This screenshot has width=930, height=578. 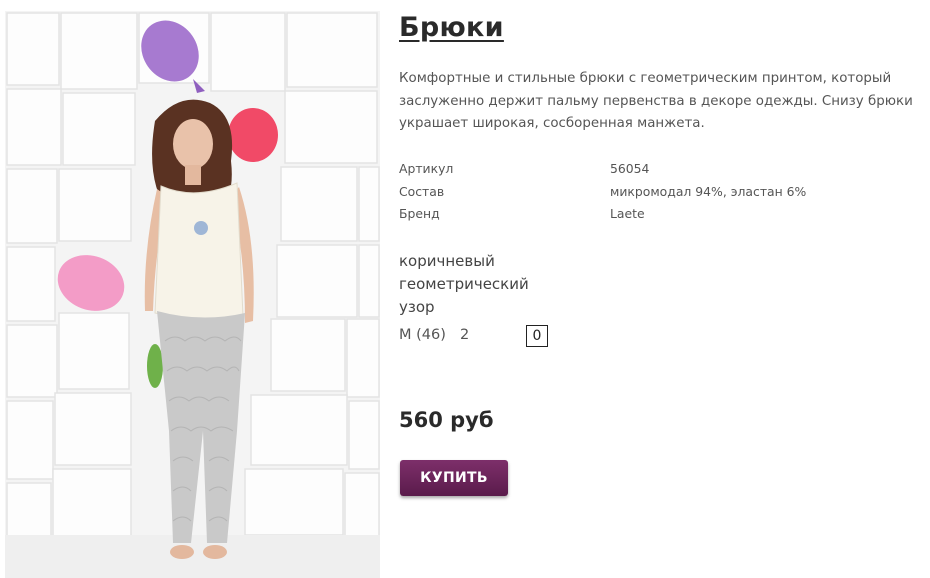 I want to click on property-key: Состав, so click(x=422, y=191).